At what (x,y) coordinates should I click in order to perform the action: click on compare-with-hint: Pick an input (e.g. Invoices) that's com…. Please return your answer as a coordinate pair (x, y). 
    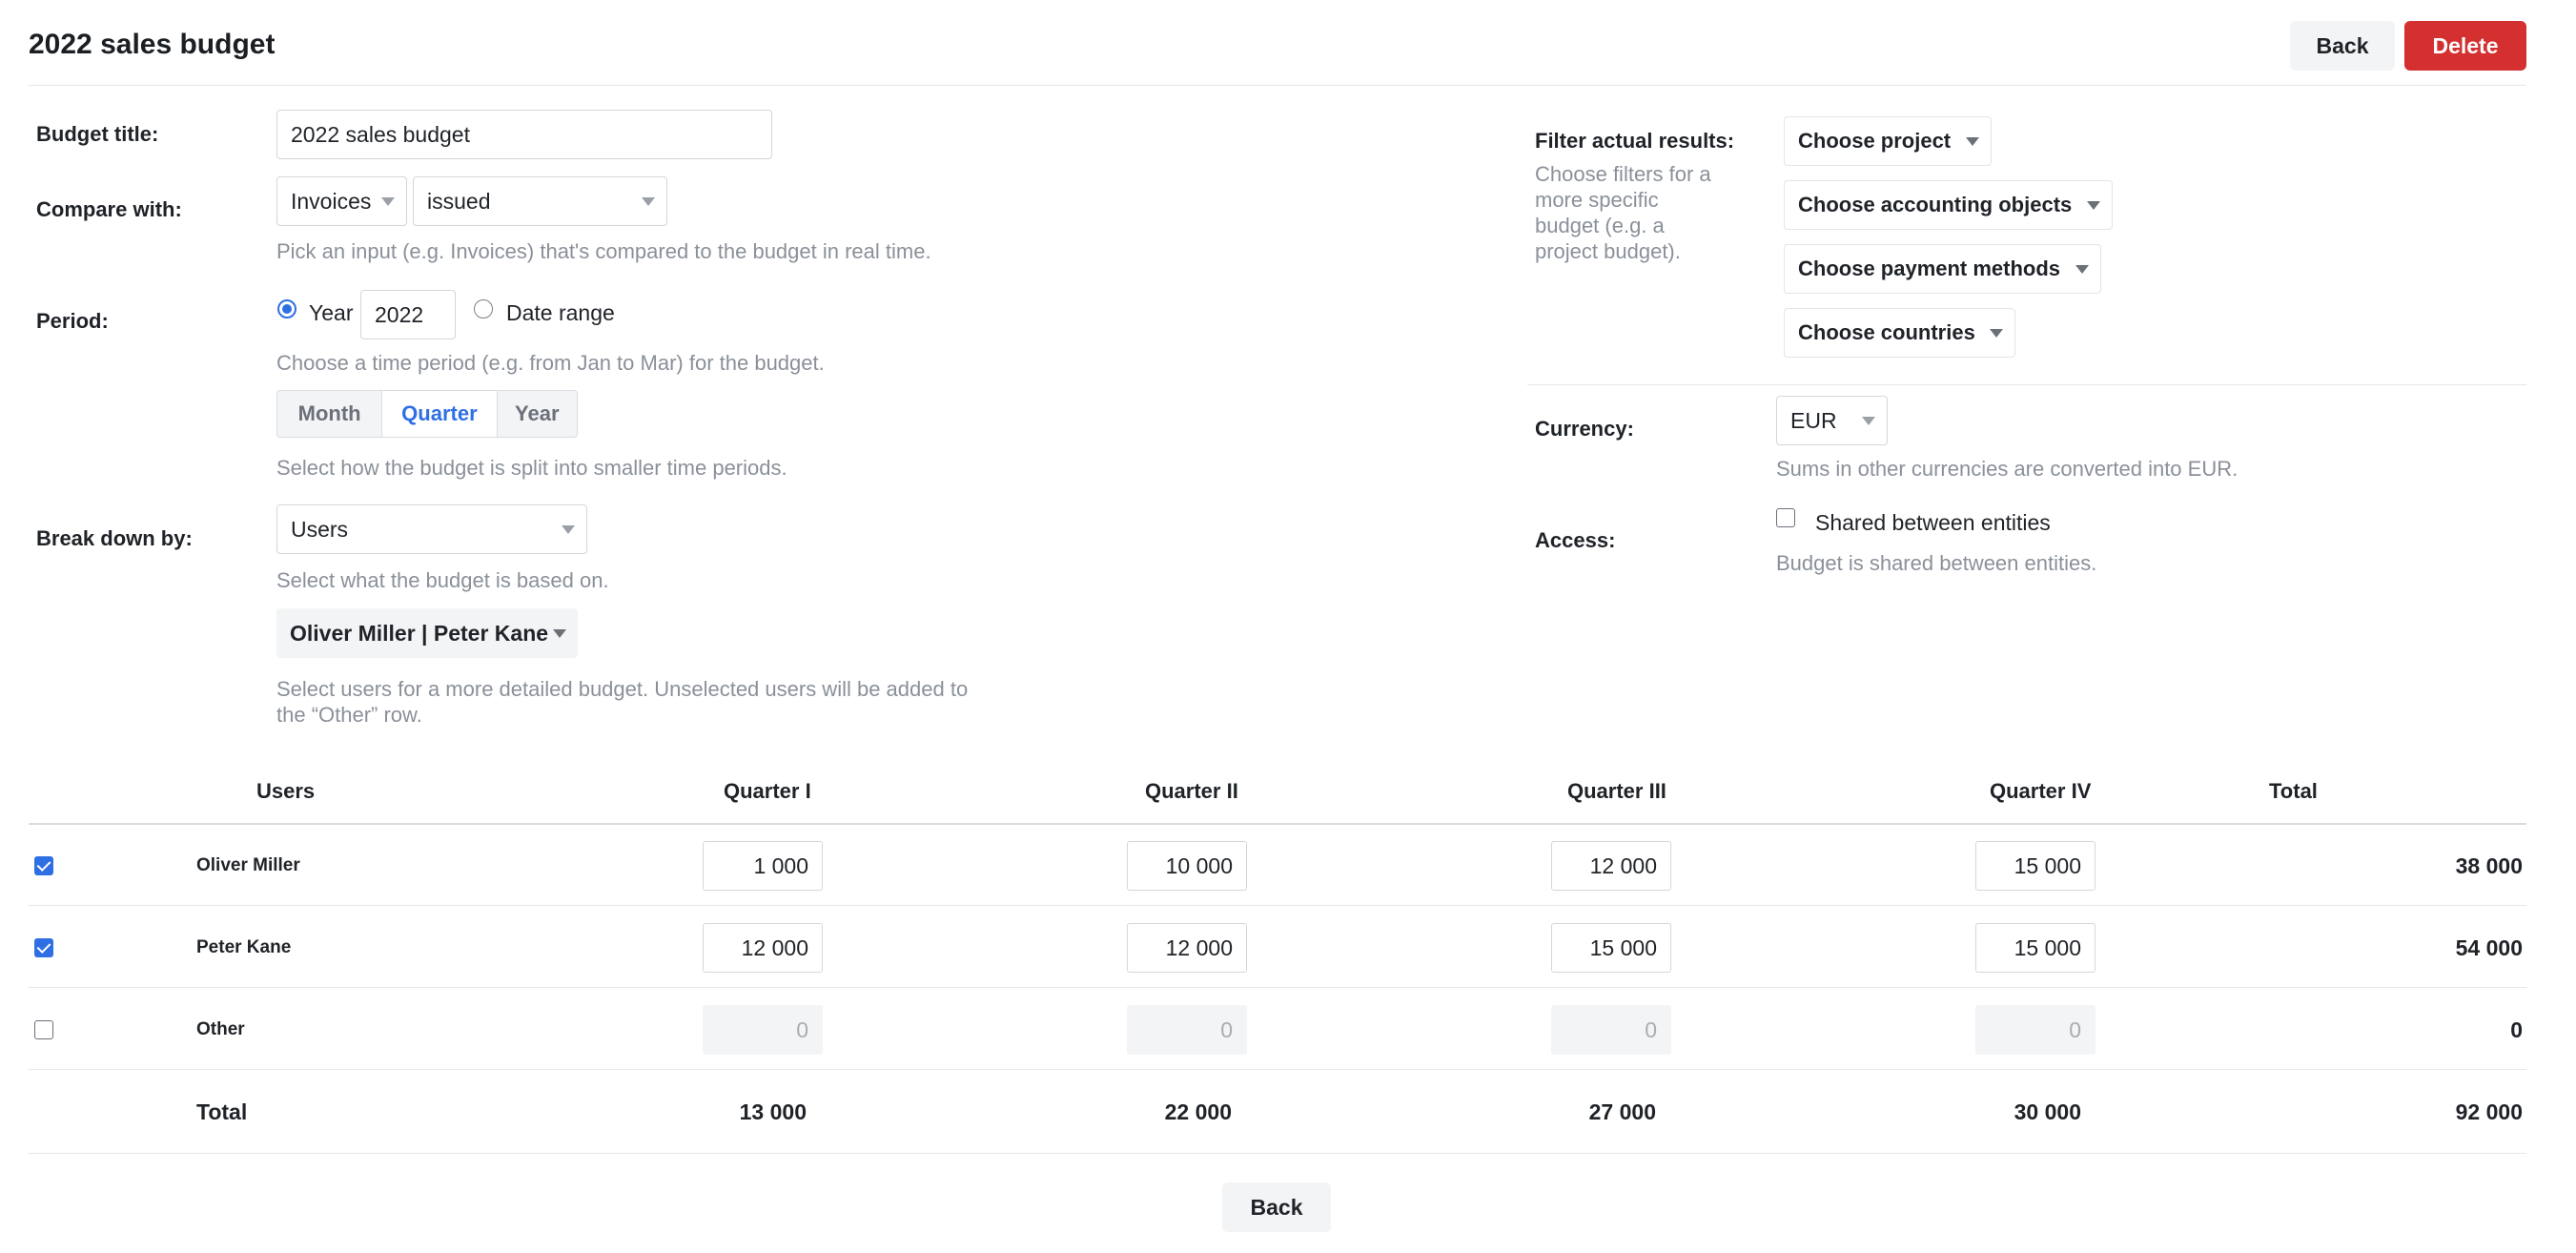
    Looking at the image, I should click on (603, 251).